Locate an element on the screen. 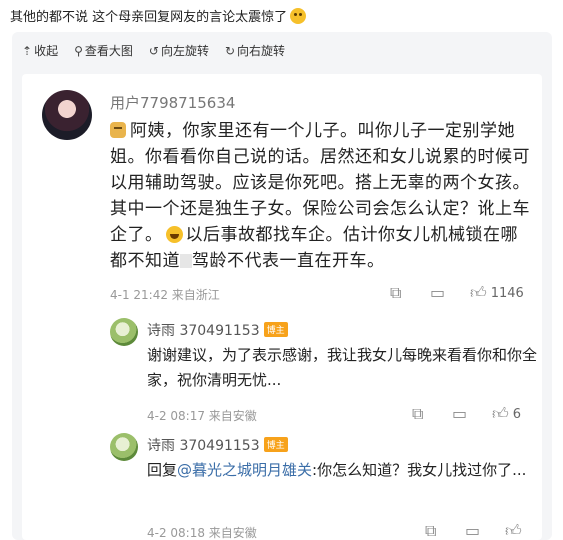 The image size is (563, 540). reply-meta: 4-2 08:18 来自安徽 is located at coordinates (202, 533).